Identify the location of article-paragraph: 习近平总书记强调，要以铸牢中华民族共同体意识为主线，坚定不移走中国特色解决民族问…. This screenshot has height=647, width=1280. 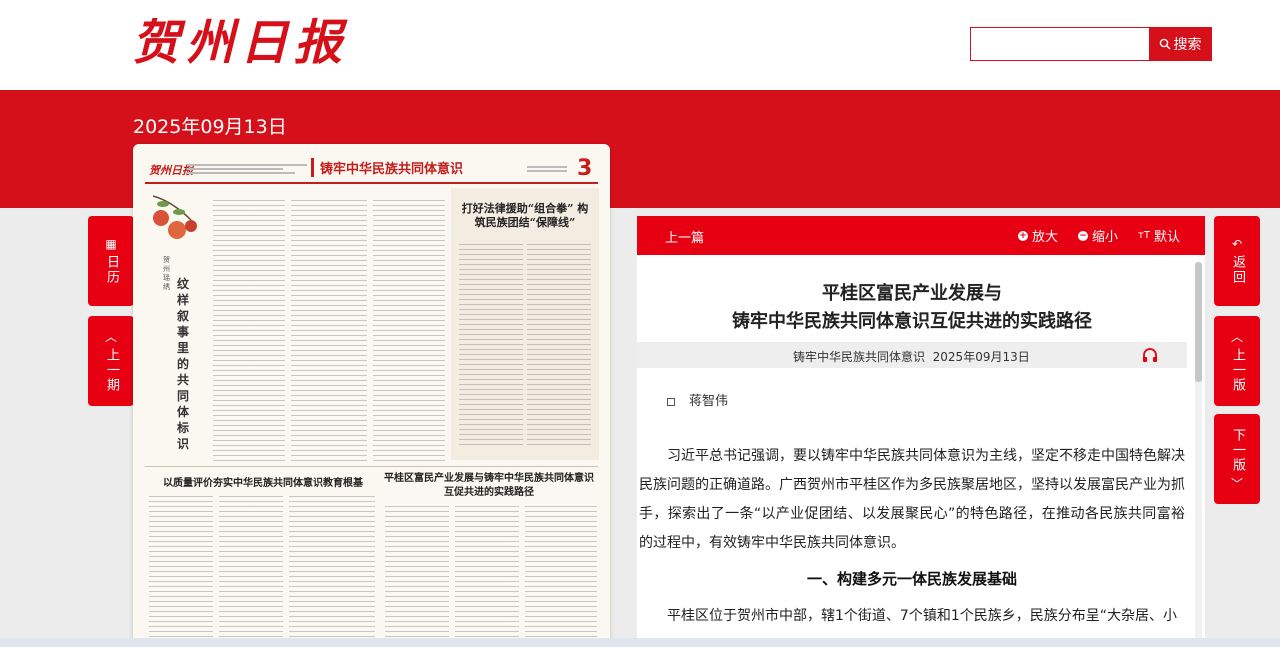
(912, 499).